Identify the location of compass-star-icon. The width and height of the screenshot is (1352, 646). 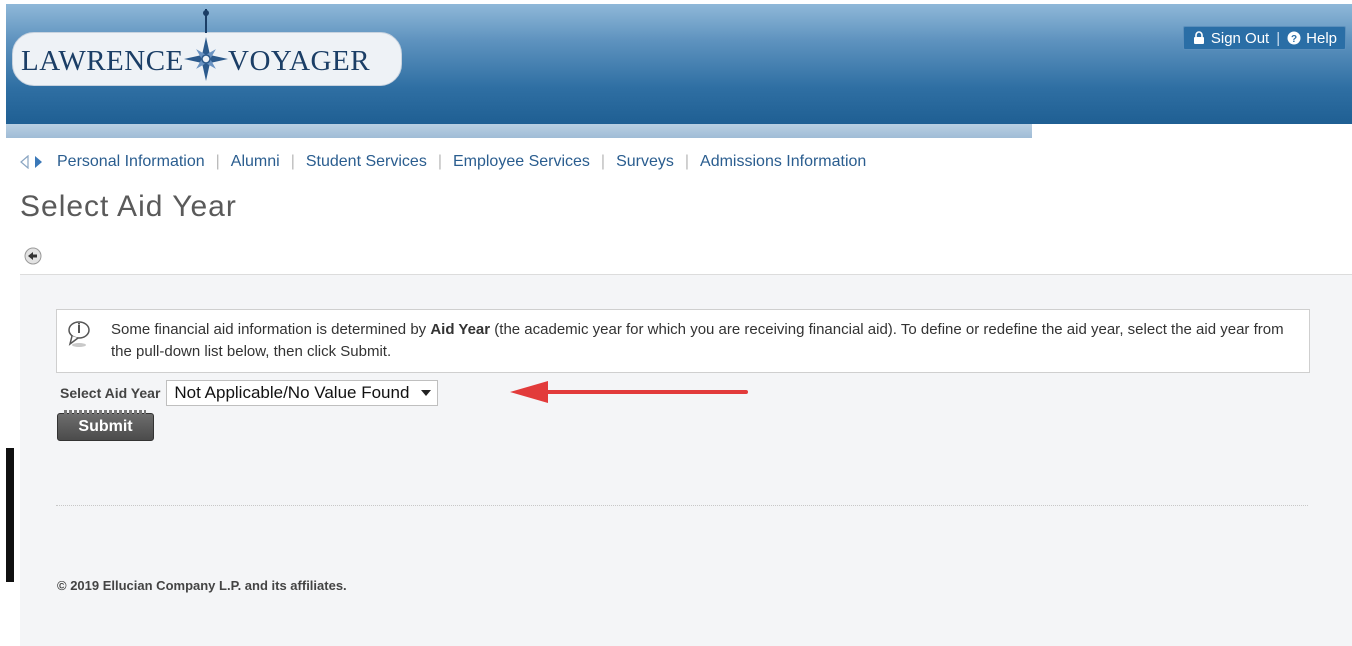
(206, 45).